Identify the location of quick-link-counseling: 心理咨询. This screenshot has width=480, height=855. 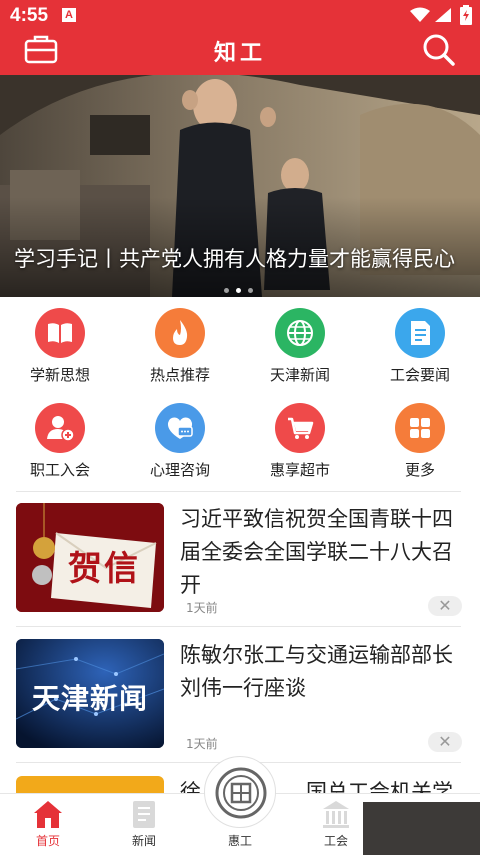
(180, 449).